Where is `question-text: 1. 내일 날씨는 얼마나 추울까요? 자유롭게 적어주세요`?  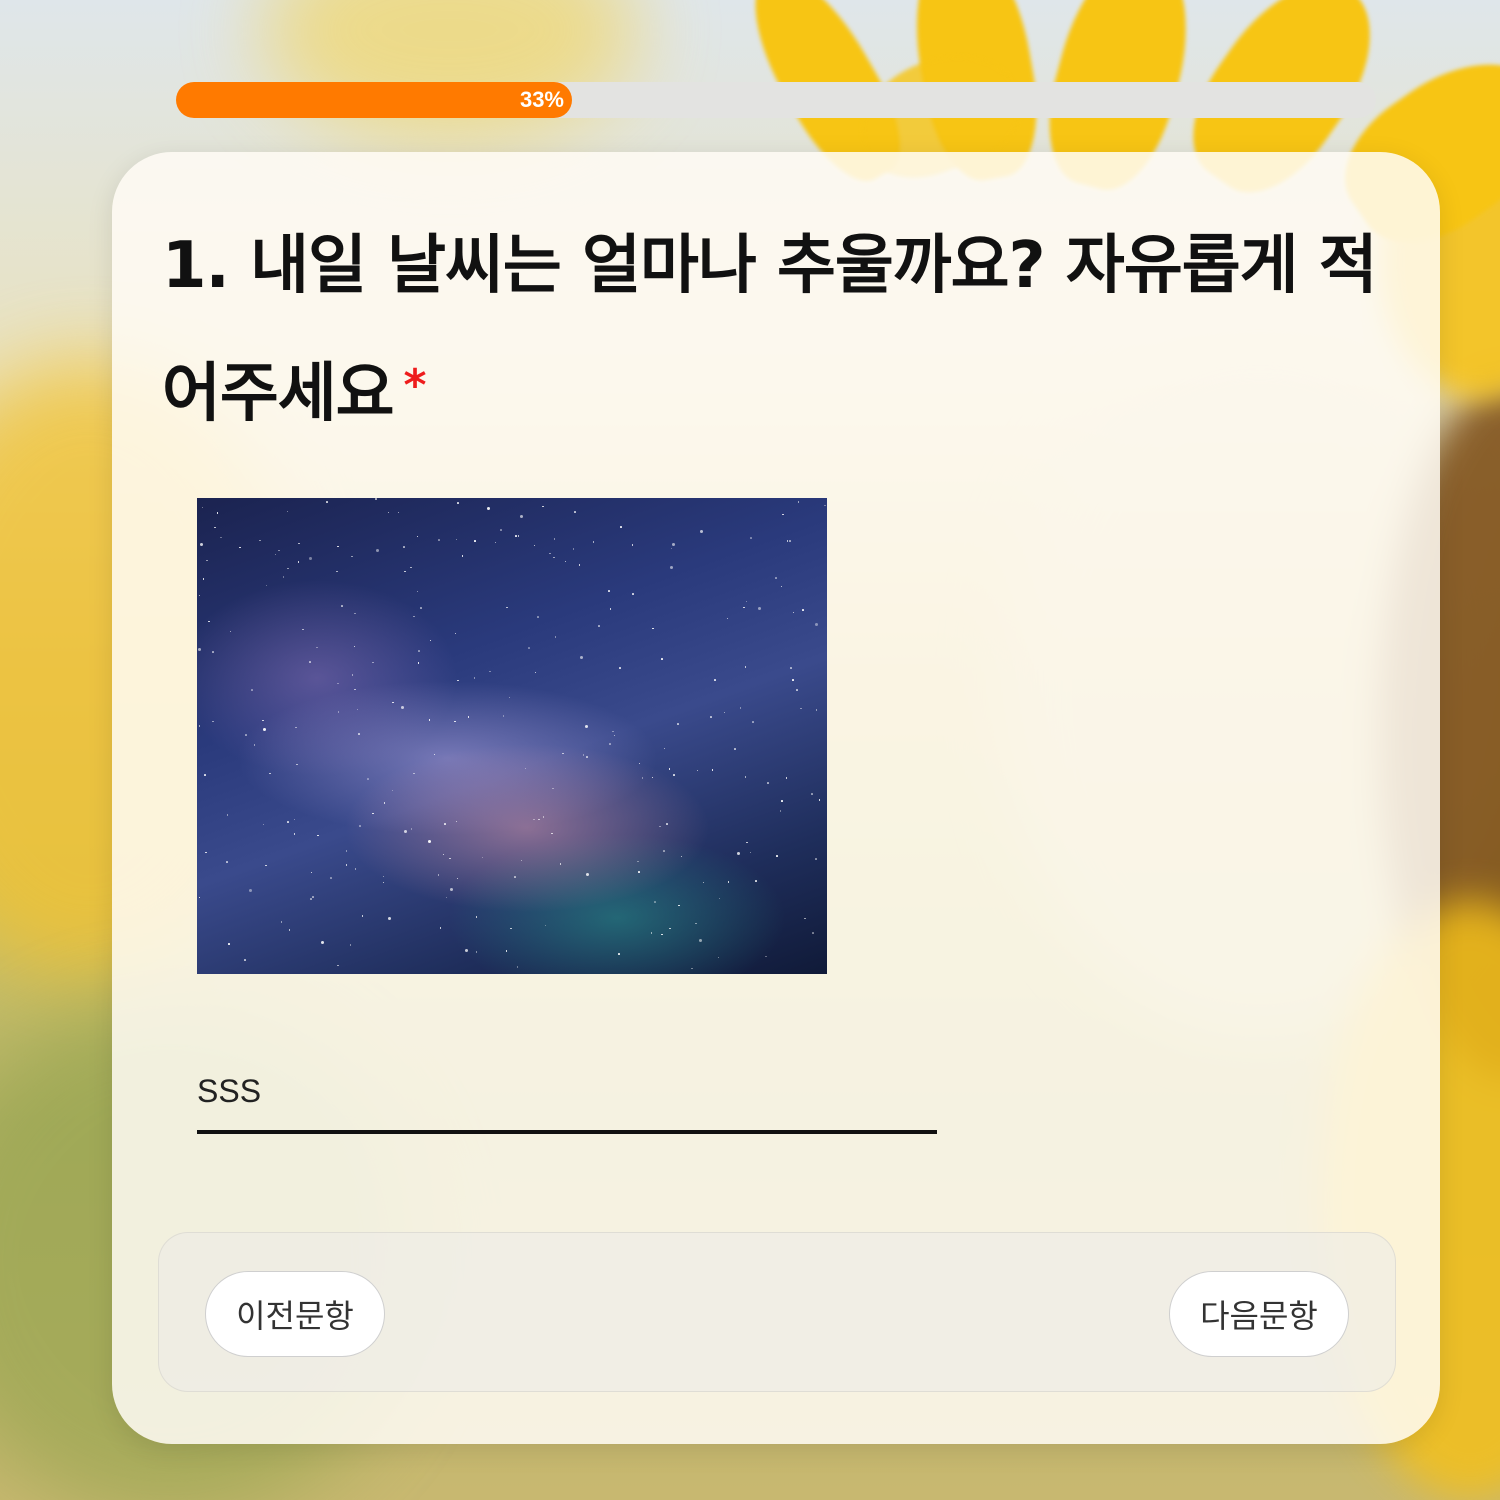
question-text: 1. 내일 날씨는 얼마나 추울까요? 자유롭게 적어주세요 is located at coordinates (770, 330).